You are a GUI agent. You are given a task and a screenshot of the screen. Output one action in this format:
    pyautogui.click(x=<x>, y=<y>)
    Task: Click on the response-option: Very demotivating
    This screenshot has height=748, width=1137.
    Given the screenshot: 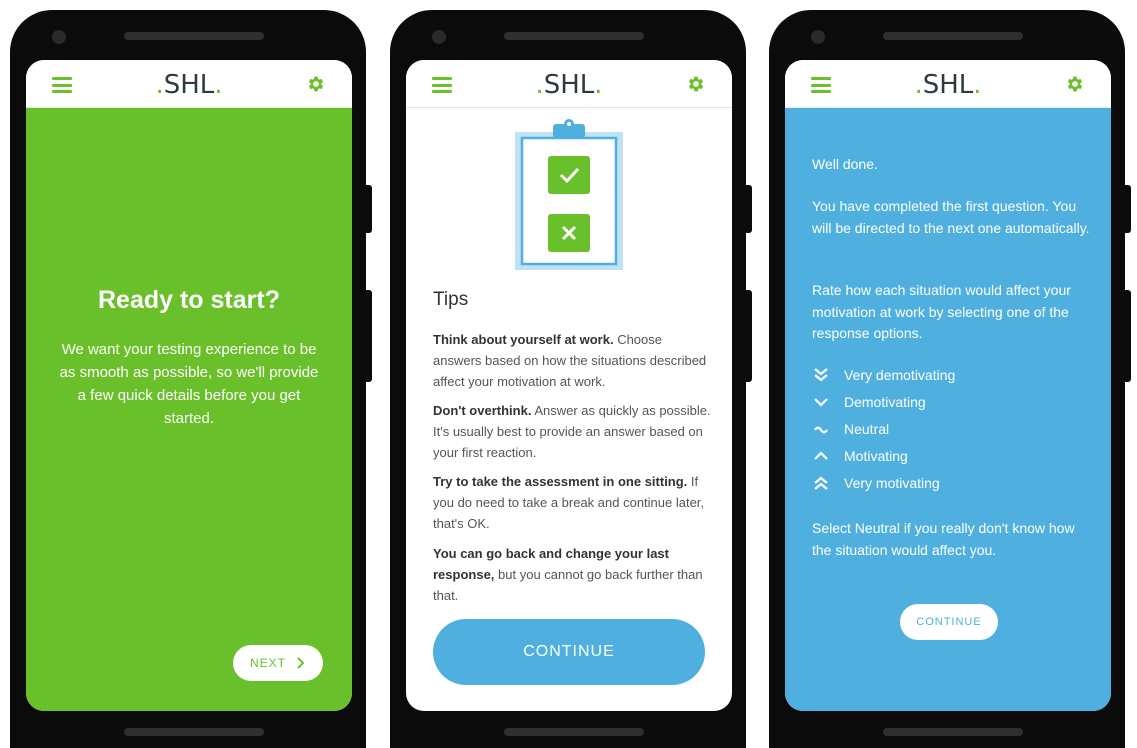 What is the action you would take?
    pyautogui.click(x=883, y=375)
    